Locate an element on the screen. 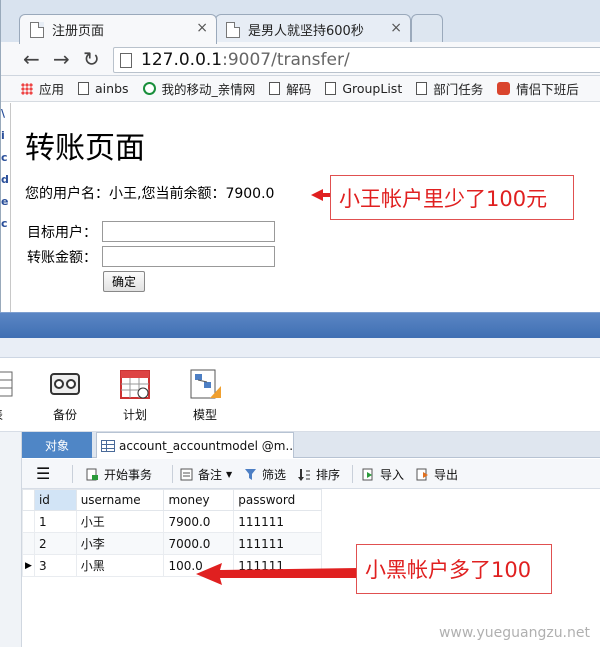  cell-id: 3 is located at coordinates (55, 565).